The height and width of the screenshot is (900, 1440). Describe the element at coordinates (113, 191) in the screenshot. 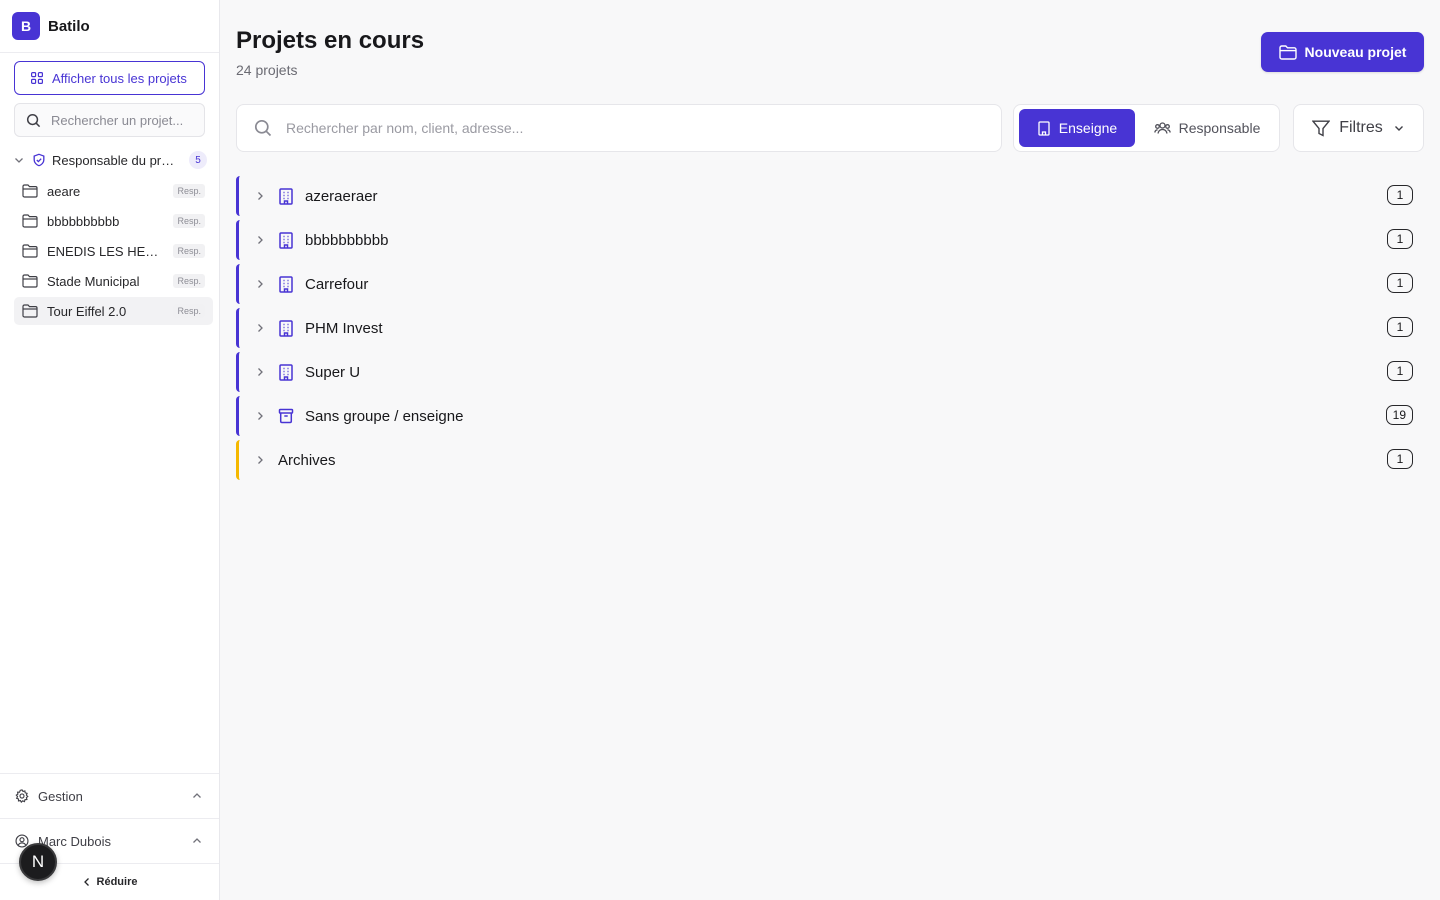

I see `sidebar-project-item: aeare Resp.` at that location.